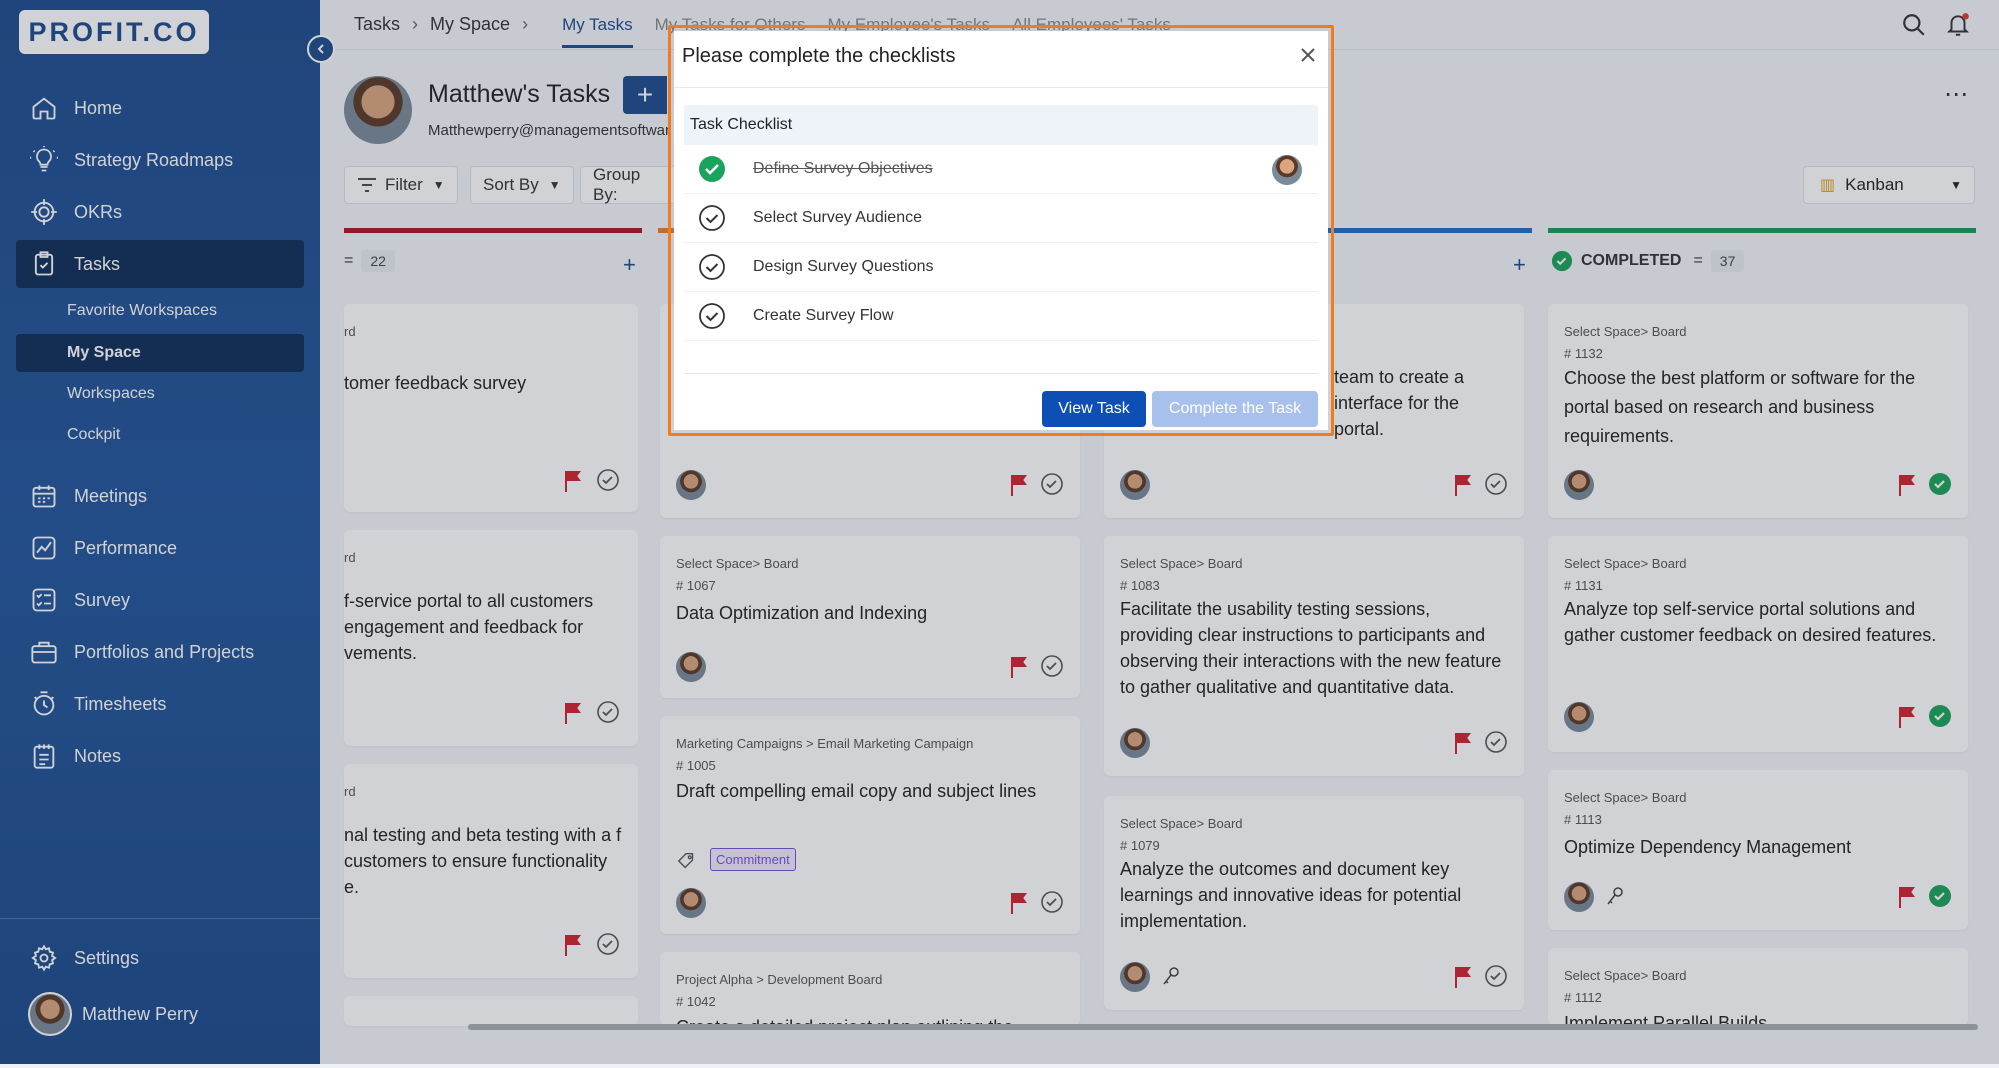 This screenshot has width=1999, height=1068. I want to click on view-task-button: View Task, so click(1094, 409).